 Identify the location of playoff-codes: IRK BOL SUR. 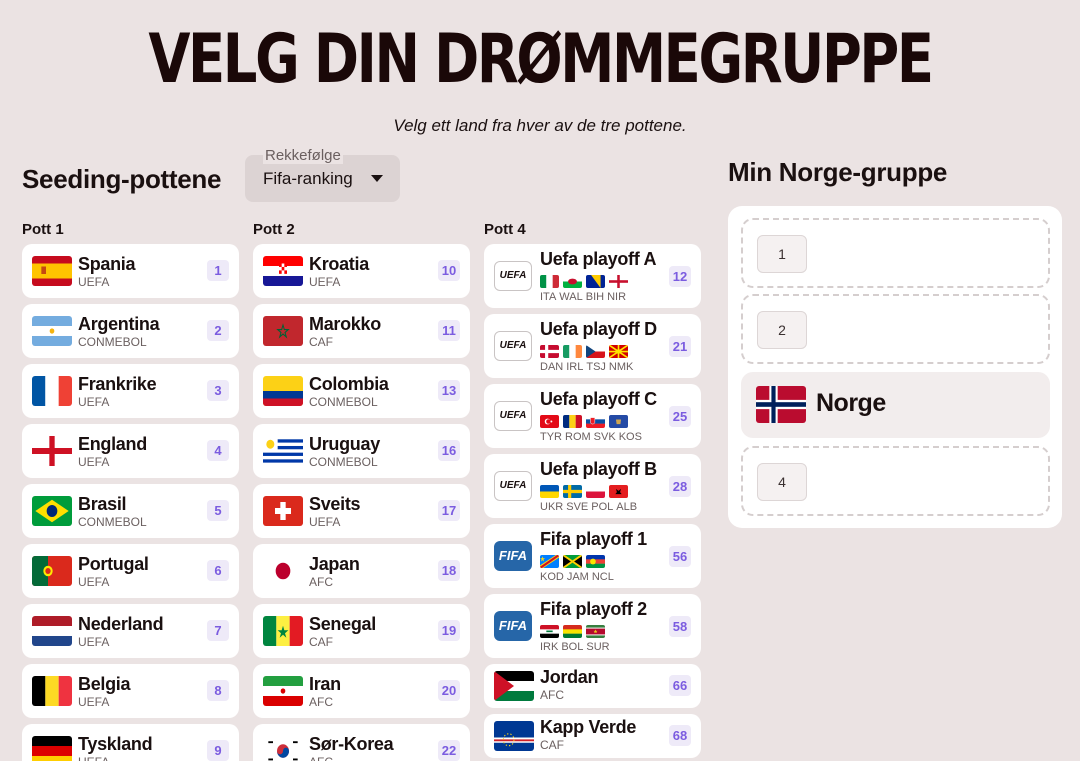
(576, 647).